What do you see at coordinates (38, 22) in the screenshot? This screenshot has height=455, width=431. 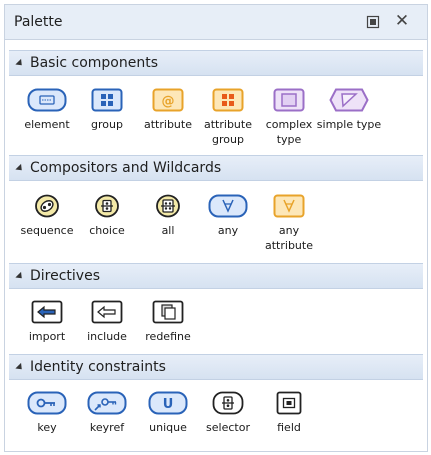 I see `panel-title: Palette` at bounding box center [38, 22].